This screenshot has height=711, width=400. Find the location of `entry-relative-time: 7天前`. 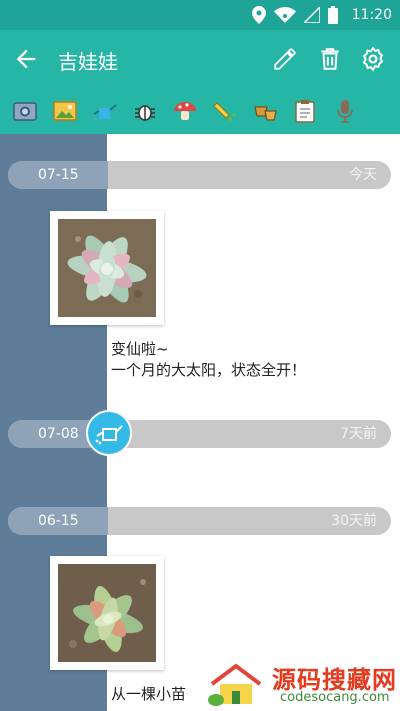

entry-relative-time: 7天前 is located at coordinates (358, 434).